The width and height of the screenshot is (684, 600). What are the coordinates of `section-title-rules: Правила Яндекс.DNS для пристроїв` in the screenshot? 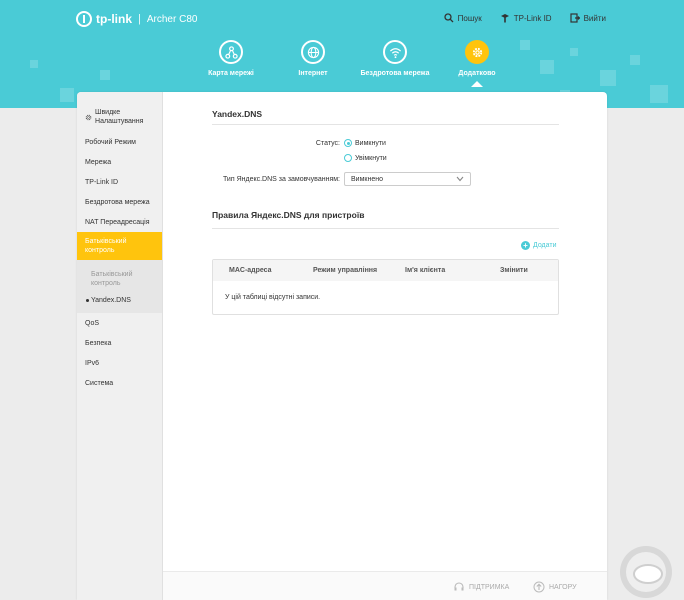 It's located at (385, 219).